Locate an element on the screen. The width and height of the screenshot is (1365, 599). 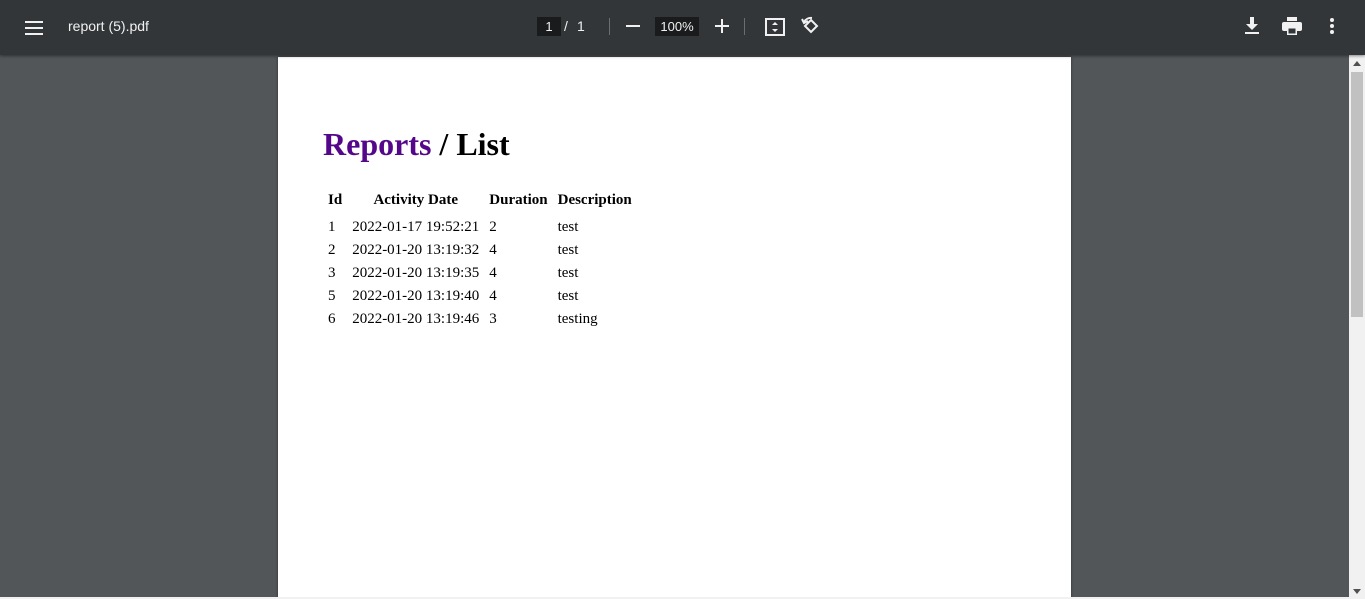
cell-activity-date: 2022-01-17 19:52:21 is located at coordinates (416, 227).